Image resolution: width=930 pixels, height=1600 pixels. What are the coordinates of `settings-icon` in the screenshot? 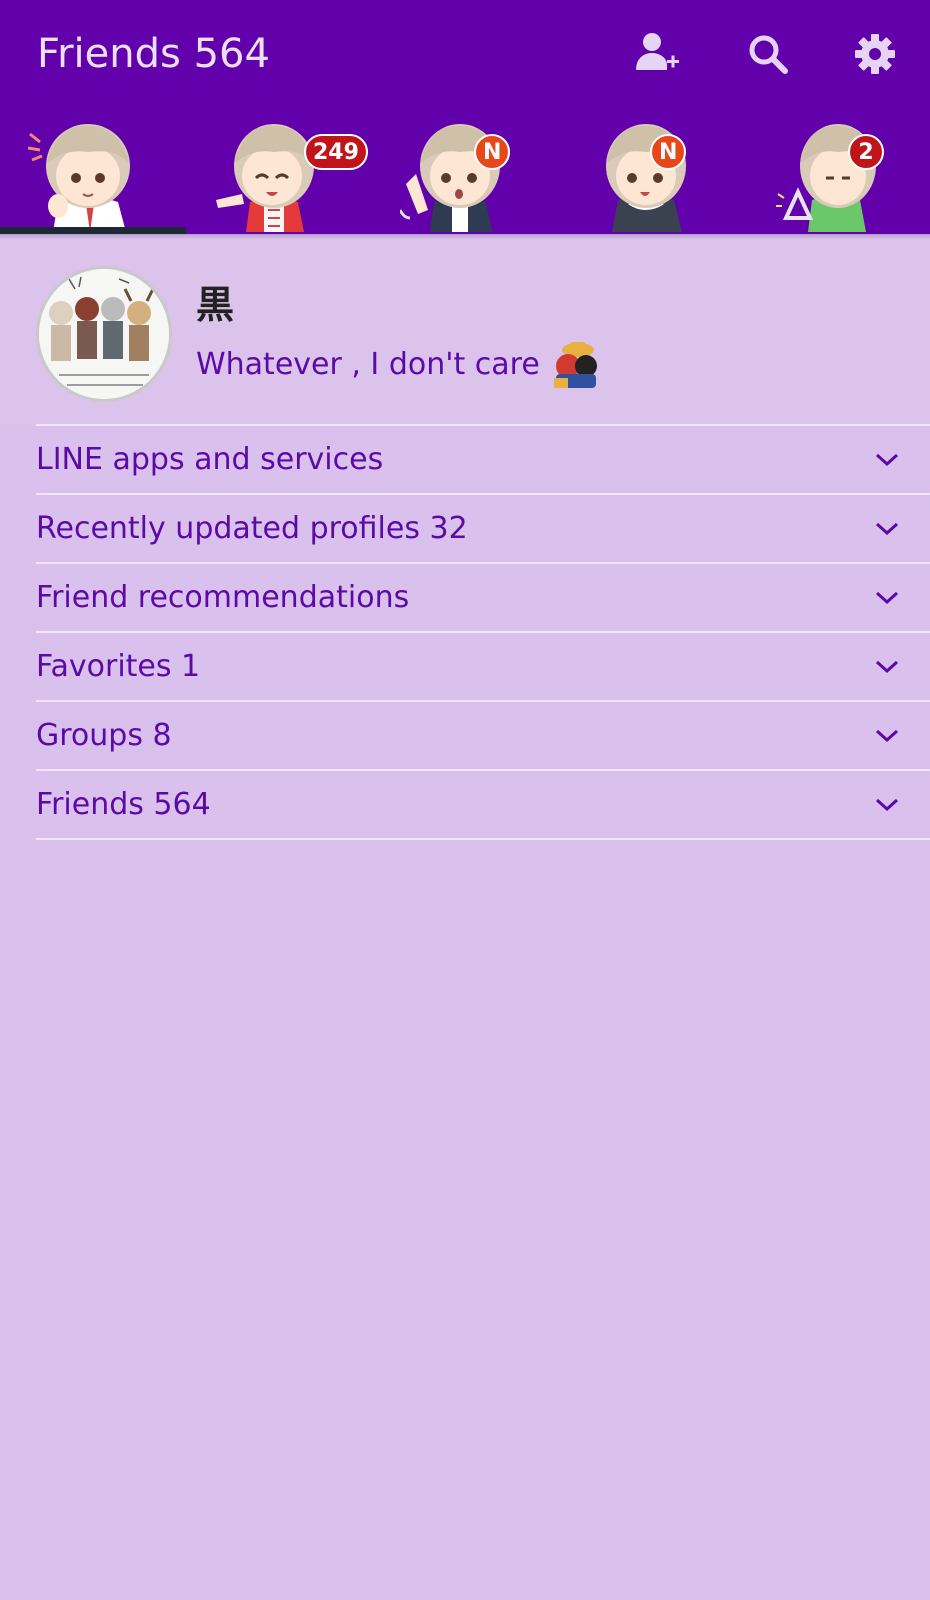 It's located at (875, 54).